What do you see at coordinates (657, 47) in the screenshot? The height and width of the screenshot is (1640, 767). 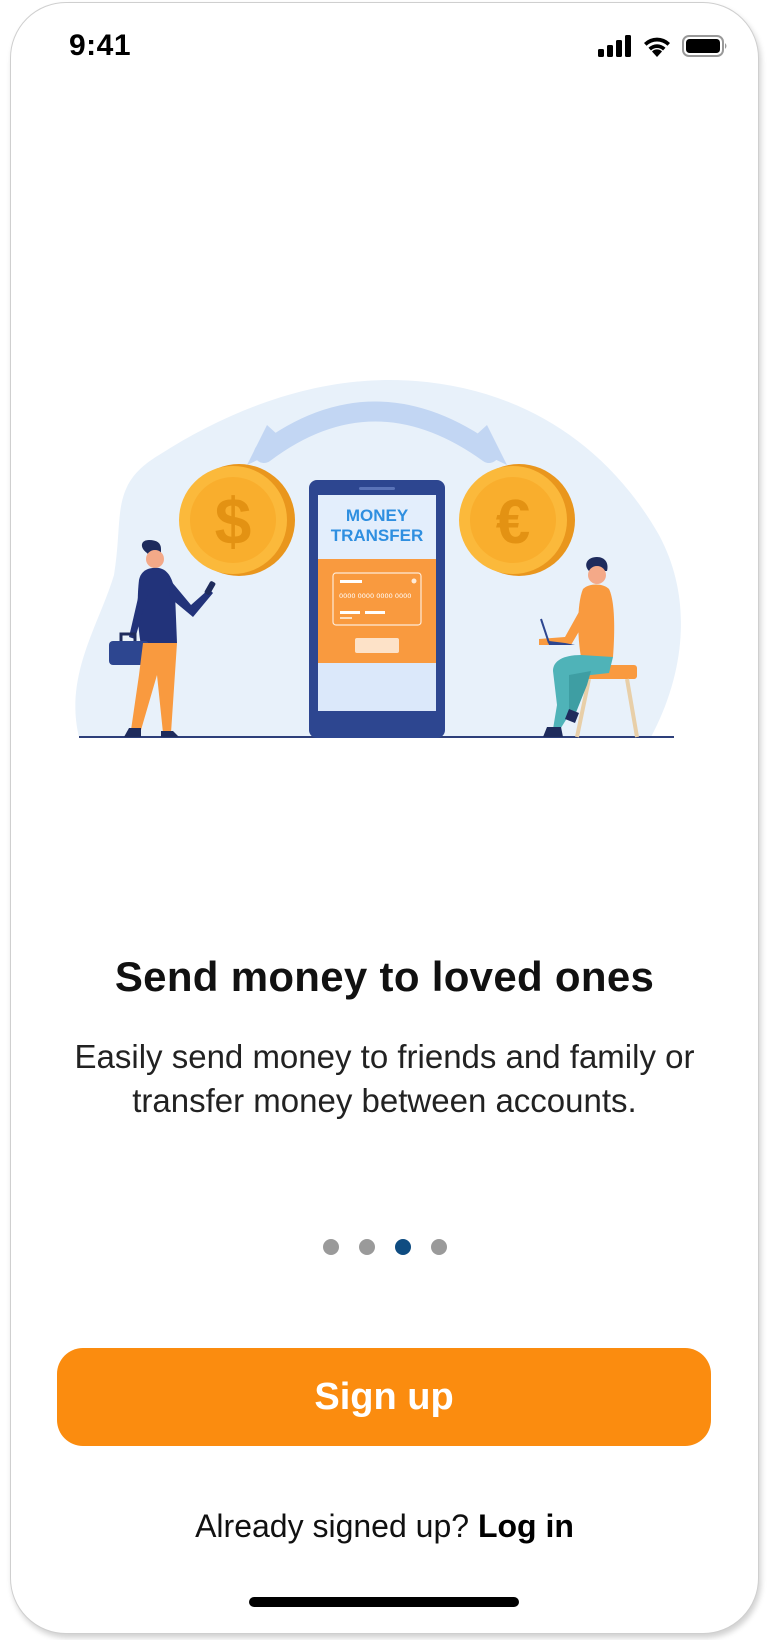 I see `wifi-icon` at bounding box center [657, 47].